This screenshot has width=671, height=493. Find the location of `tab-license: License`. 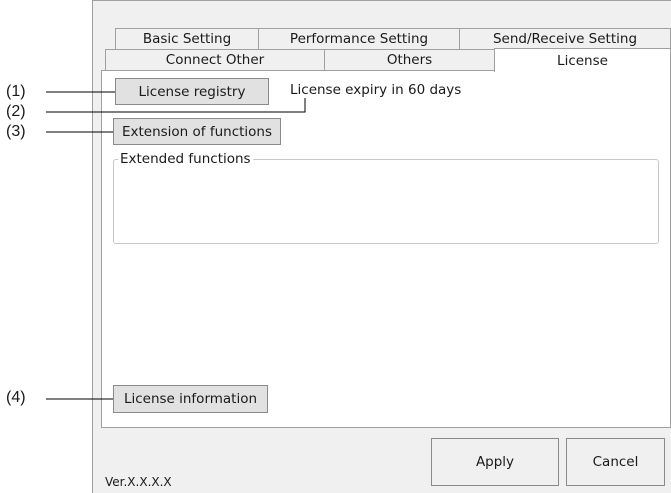

tab-license: License is located at coordinates (582, 60).